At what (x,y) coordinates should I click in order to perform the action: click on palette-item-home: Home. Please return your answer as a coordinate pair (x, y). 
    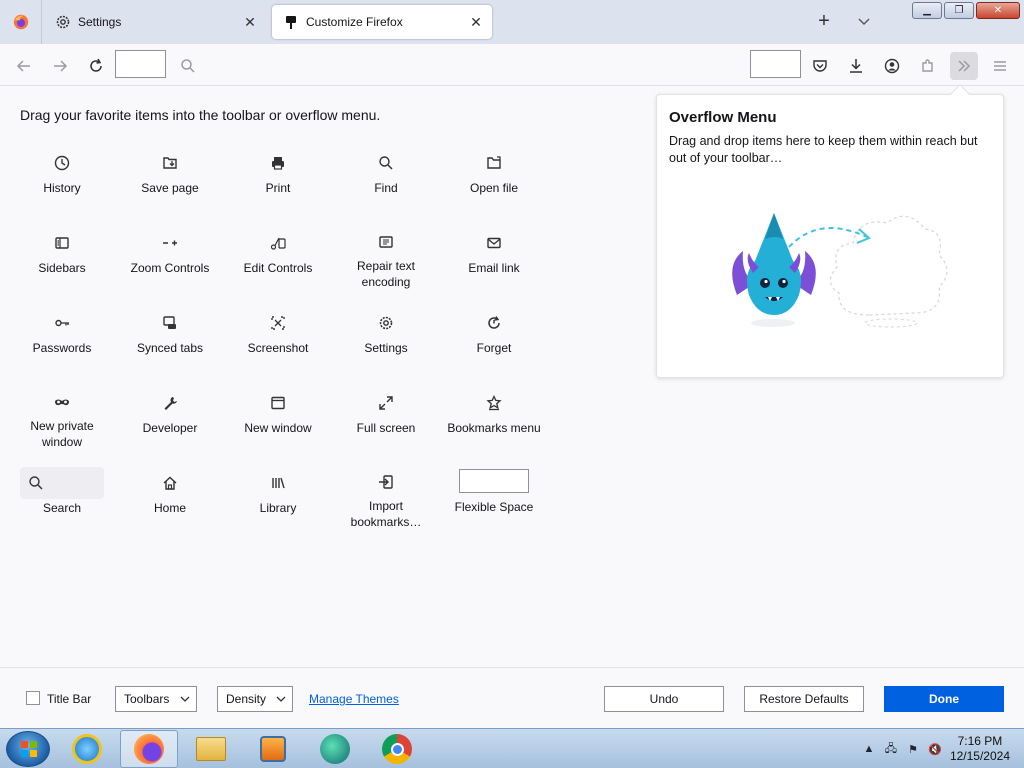
    Looking at the image, I should click on (170, 495).